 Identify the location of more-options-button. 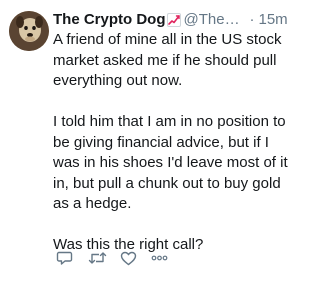
(159, 258).